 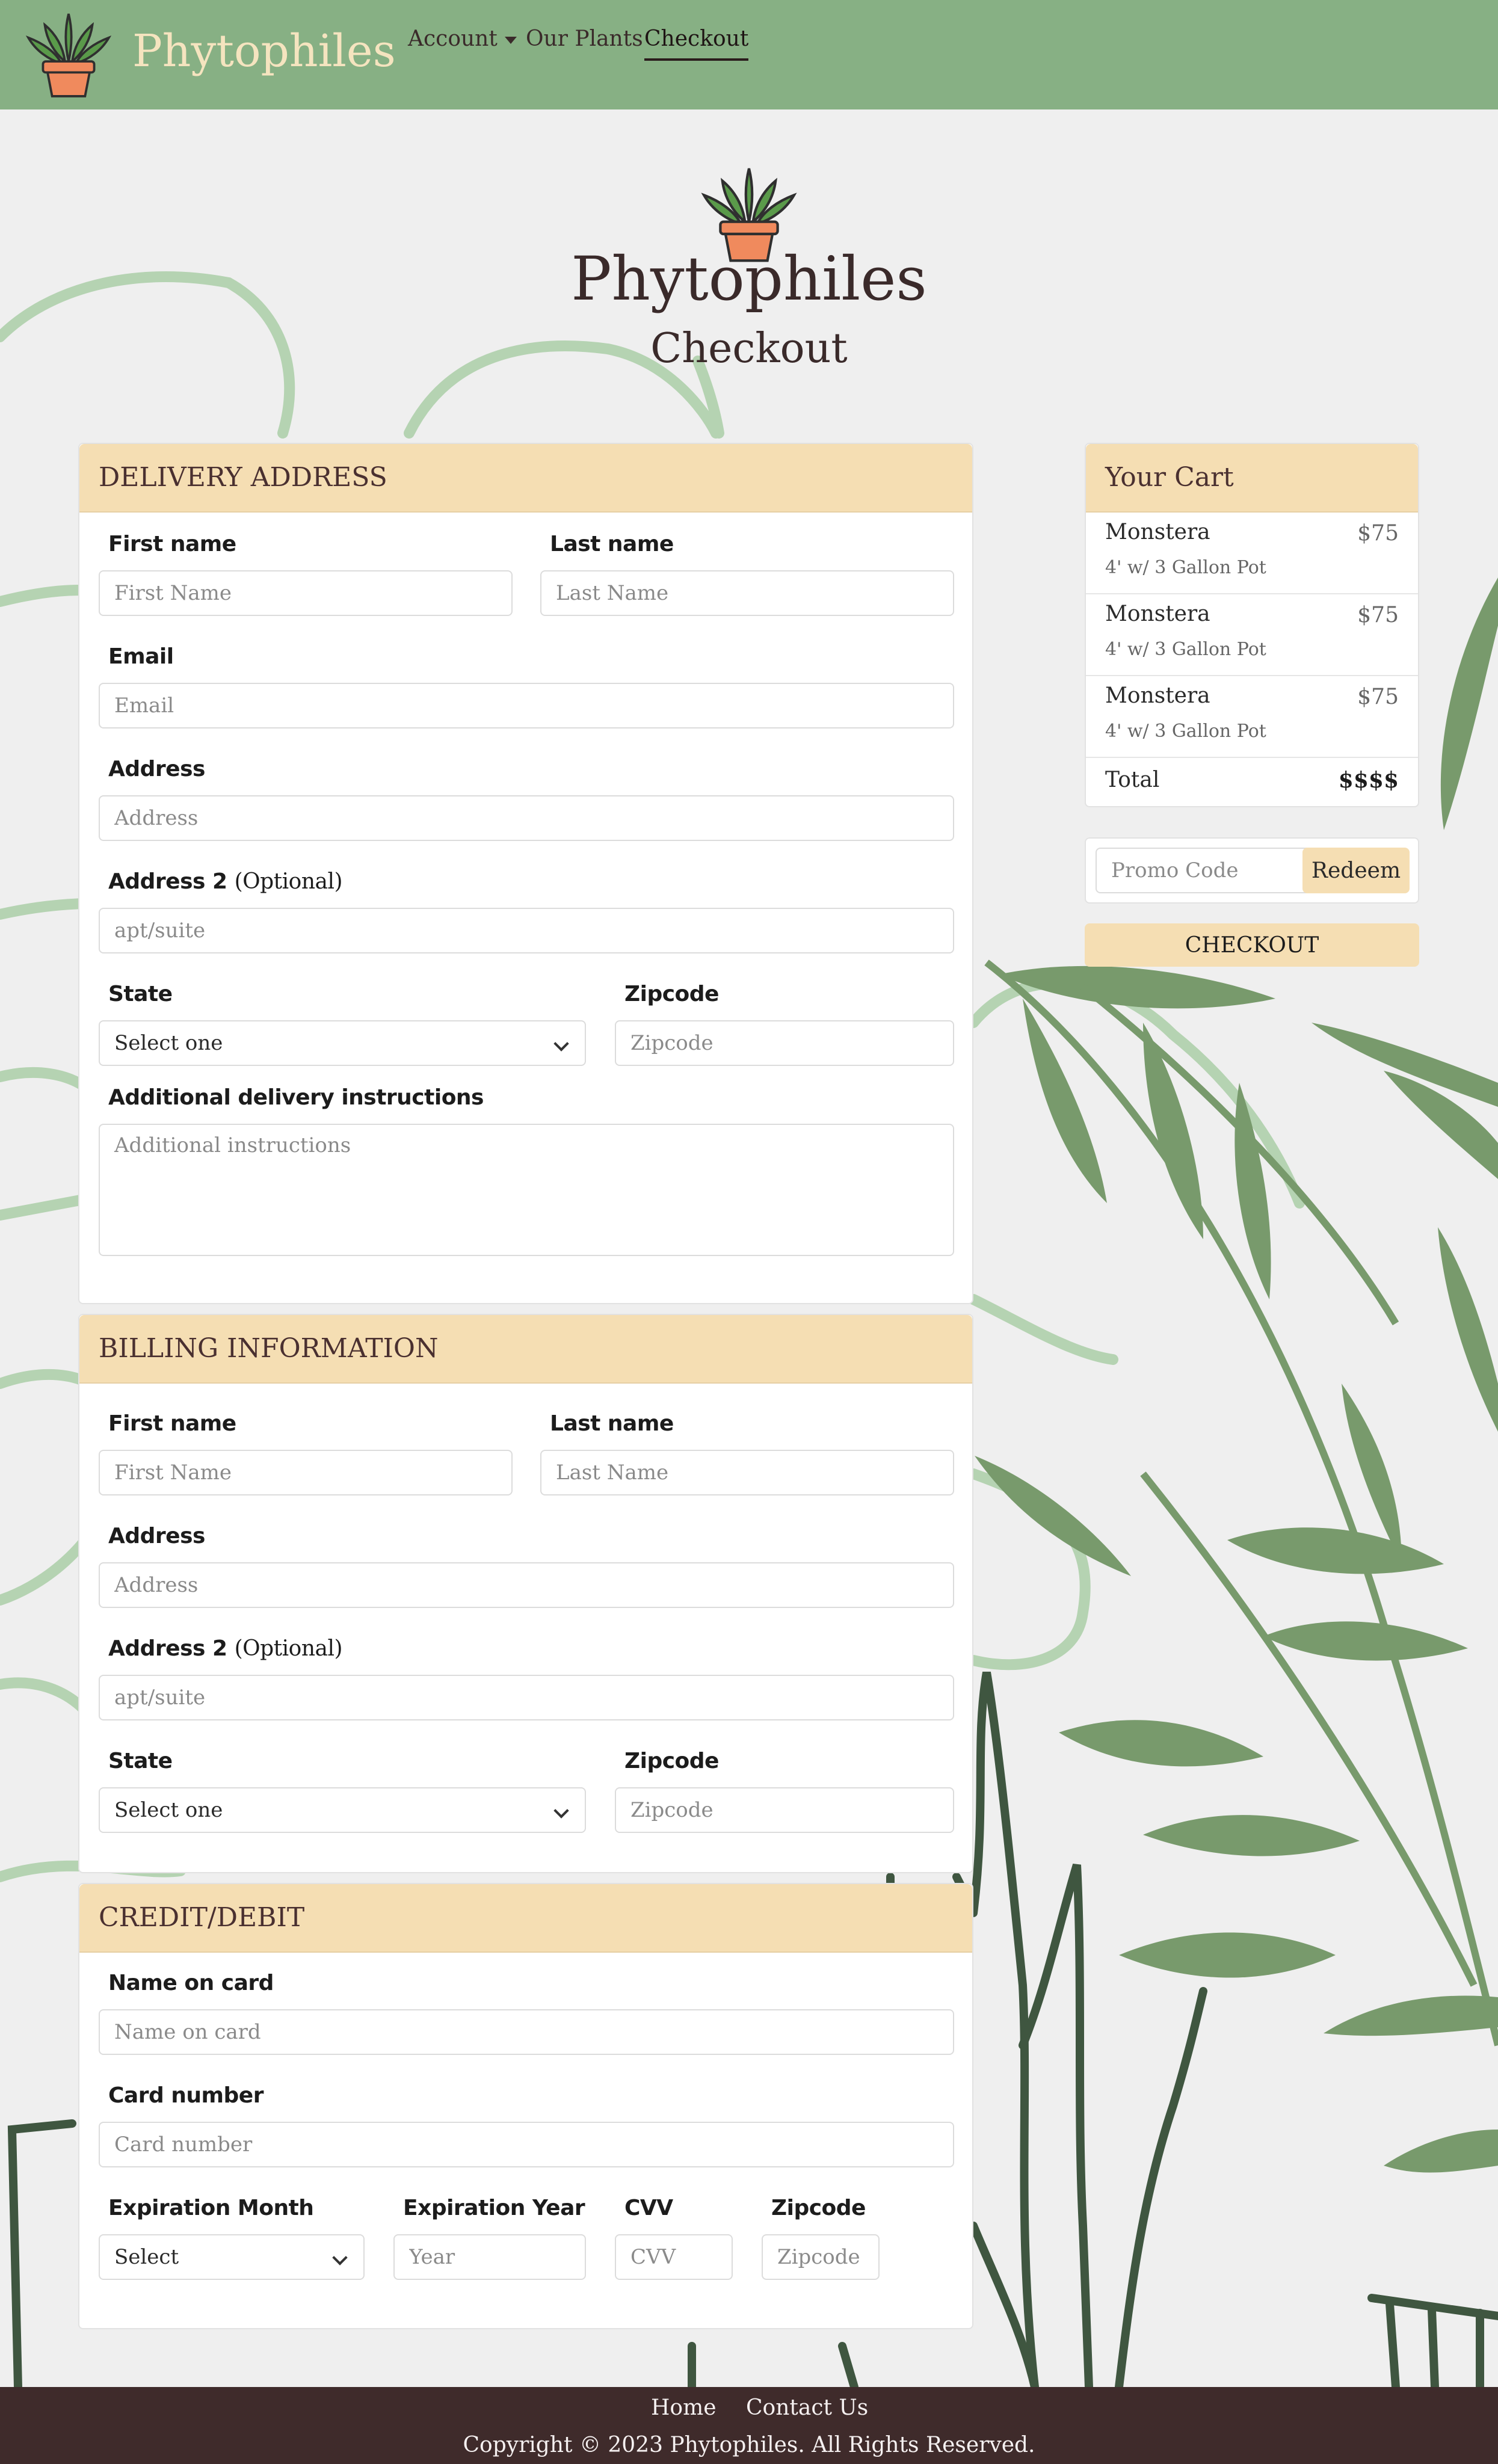 What do you see at coordinates (156, 1536) in the screenshot?
I see `billing-address-label: Address` at bounding box center [156, 1536].